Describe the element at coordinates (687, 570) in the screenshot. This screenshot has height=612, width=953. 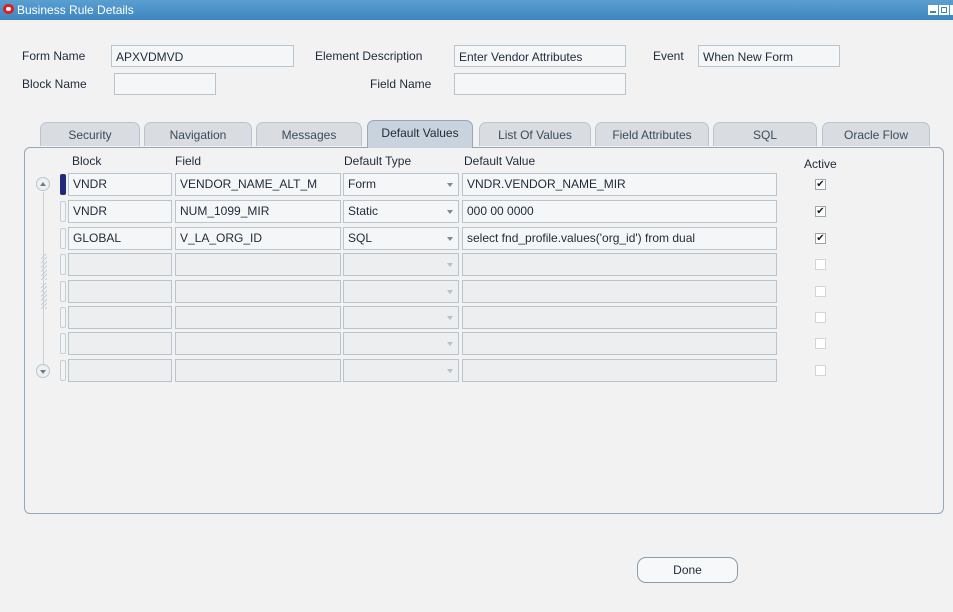
I see `done-button: Done` at that location.